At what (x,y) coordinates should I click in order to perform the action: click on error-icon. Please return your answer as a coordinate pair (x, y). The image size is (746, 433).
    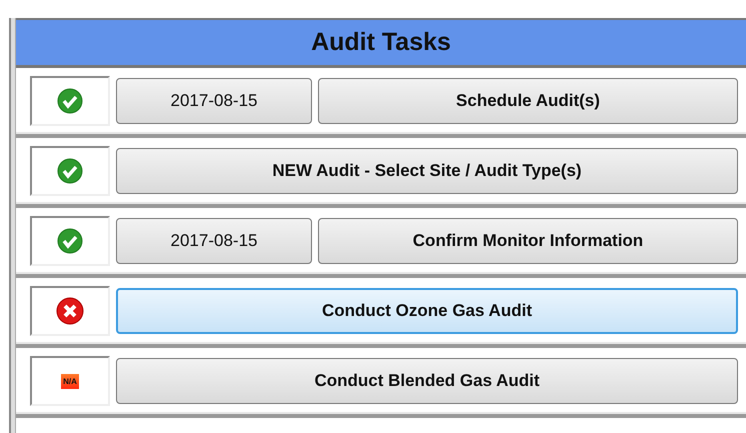
    Looking at the image, I should click on (70, 311).